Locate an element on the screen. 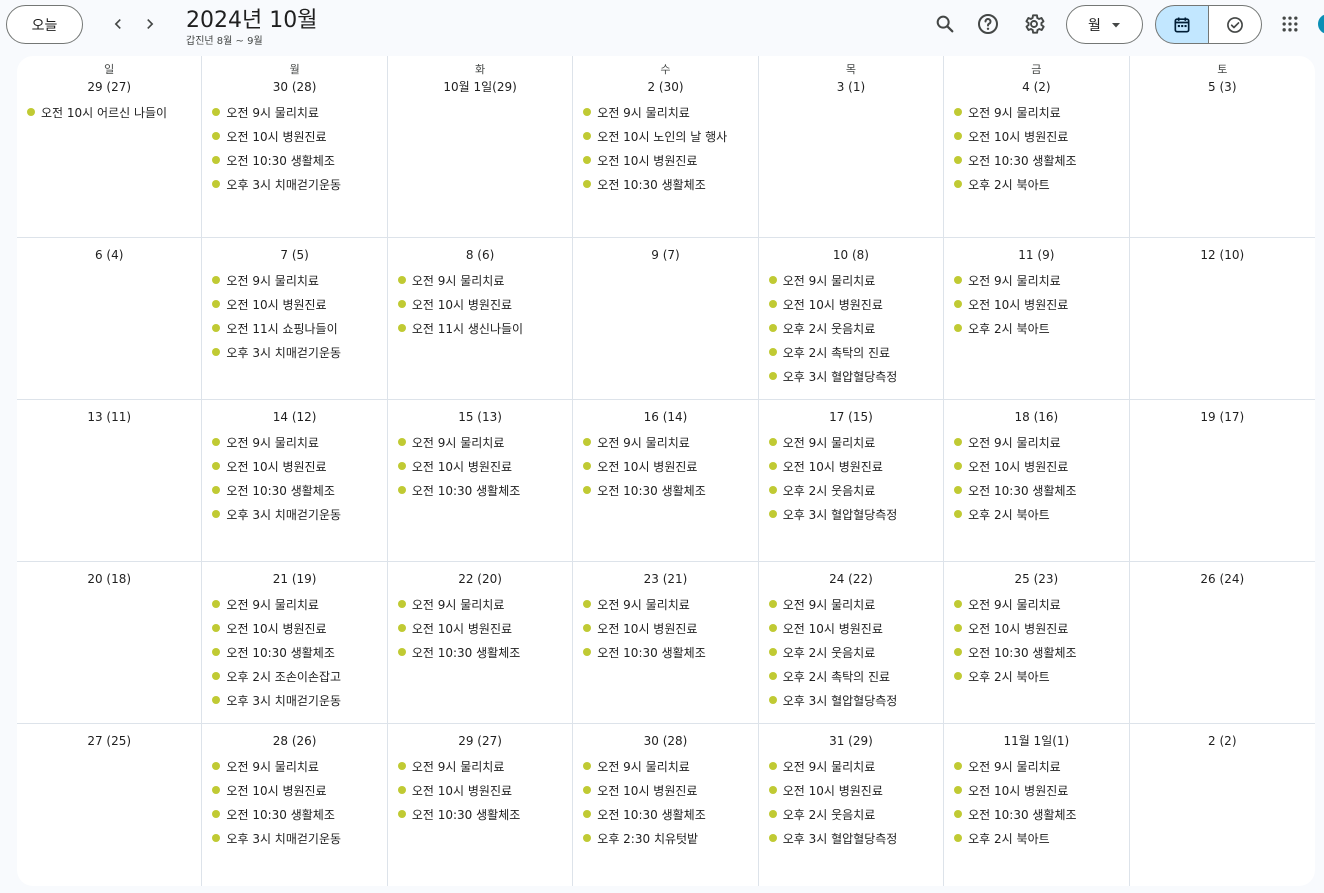  day-number: 28 (26) is located at coordinates (294, 741).